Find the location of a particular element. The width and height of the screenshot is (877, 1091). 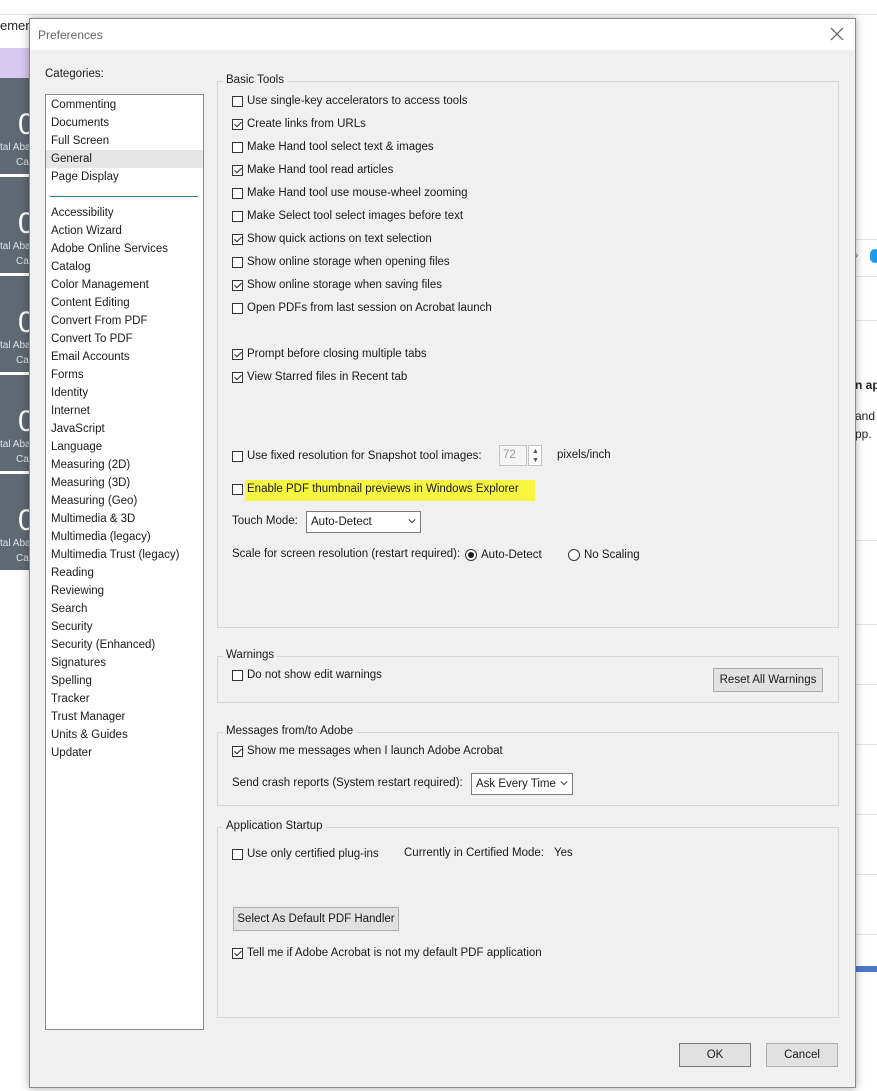

category-item-reading: Reading is located at coordinates (124, 573).